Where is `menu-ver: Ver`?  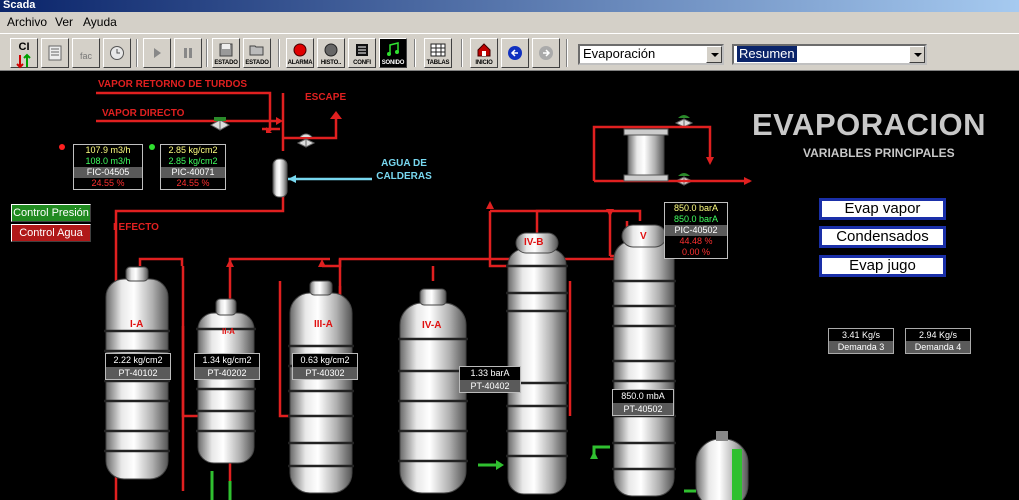 menu-ver: Ver is located at coordinates (64, 22).